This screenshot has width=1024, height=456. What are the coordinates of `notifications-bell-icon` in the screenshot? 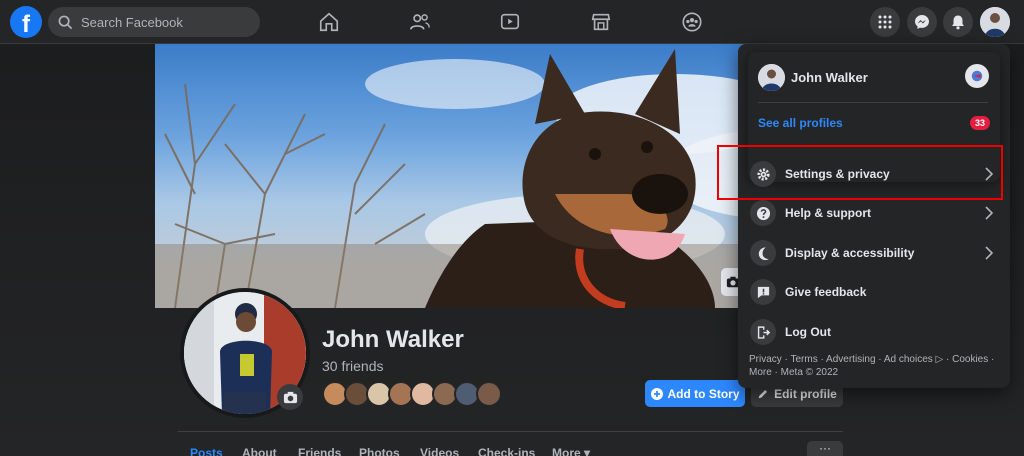 It's located at (958, 22).